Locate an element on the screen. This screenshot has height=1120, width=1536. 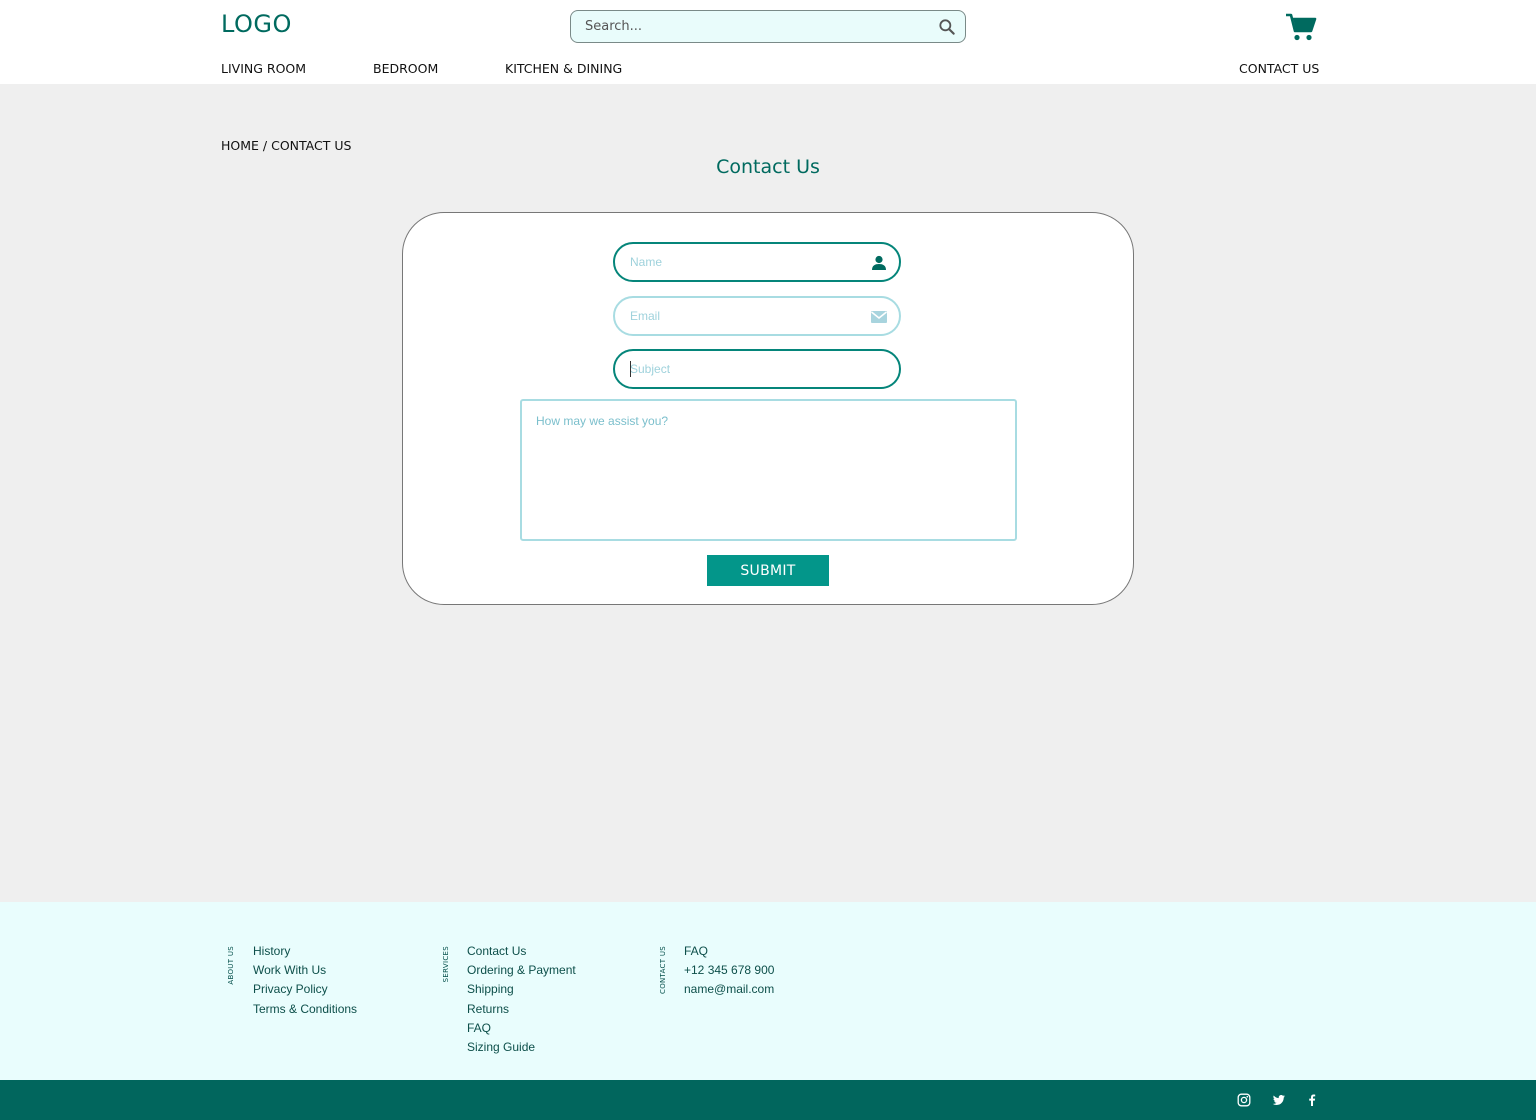
facebook-icon is located at coordinates (1312, 1100).